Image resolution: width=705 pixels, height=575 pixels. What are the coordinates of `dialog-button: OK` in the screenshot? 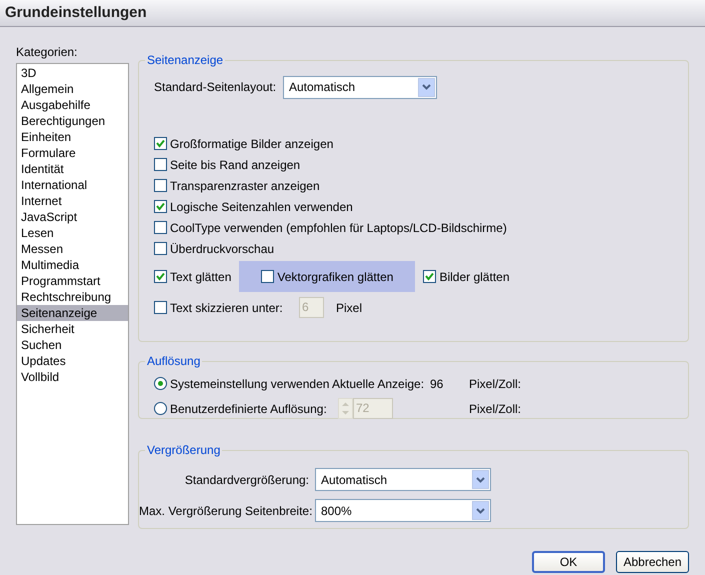 It's located at (568, 562).